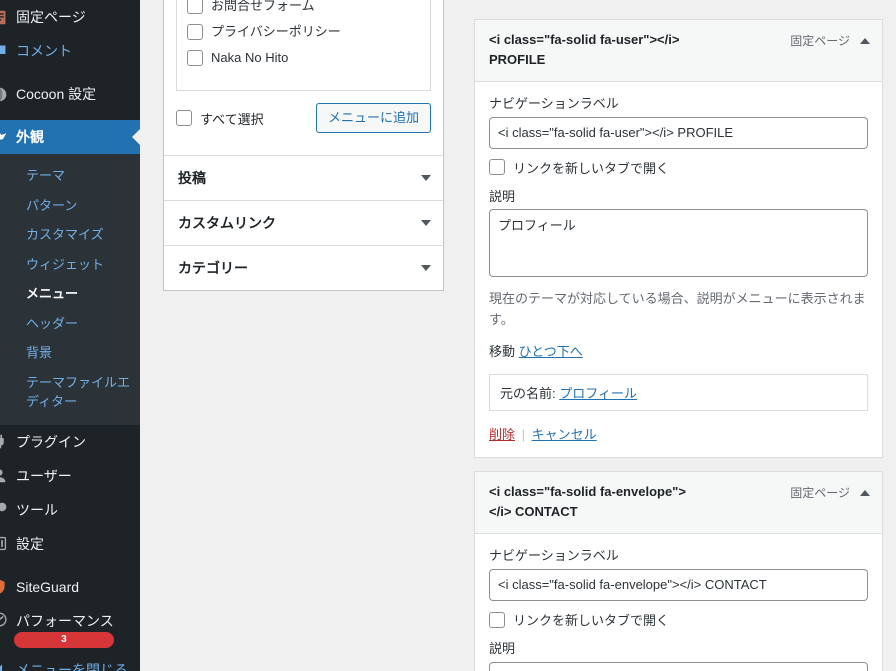  Describe the element at coordinates (7, 543) in the screenshot. I see `settings-icon` at that location.